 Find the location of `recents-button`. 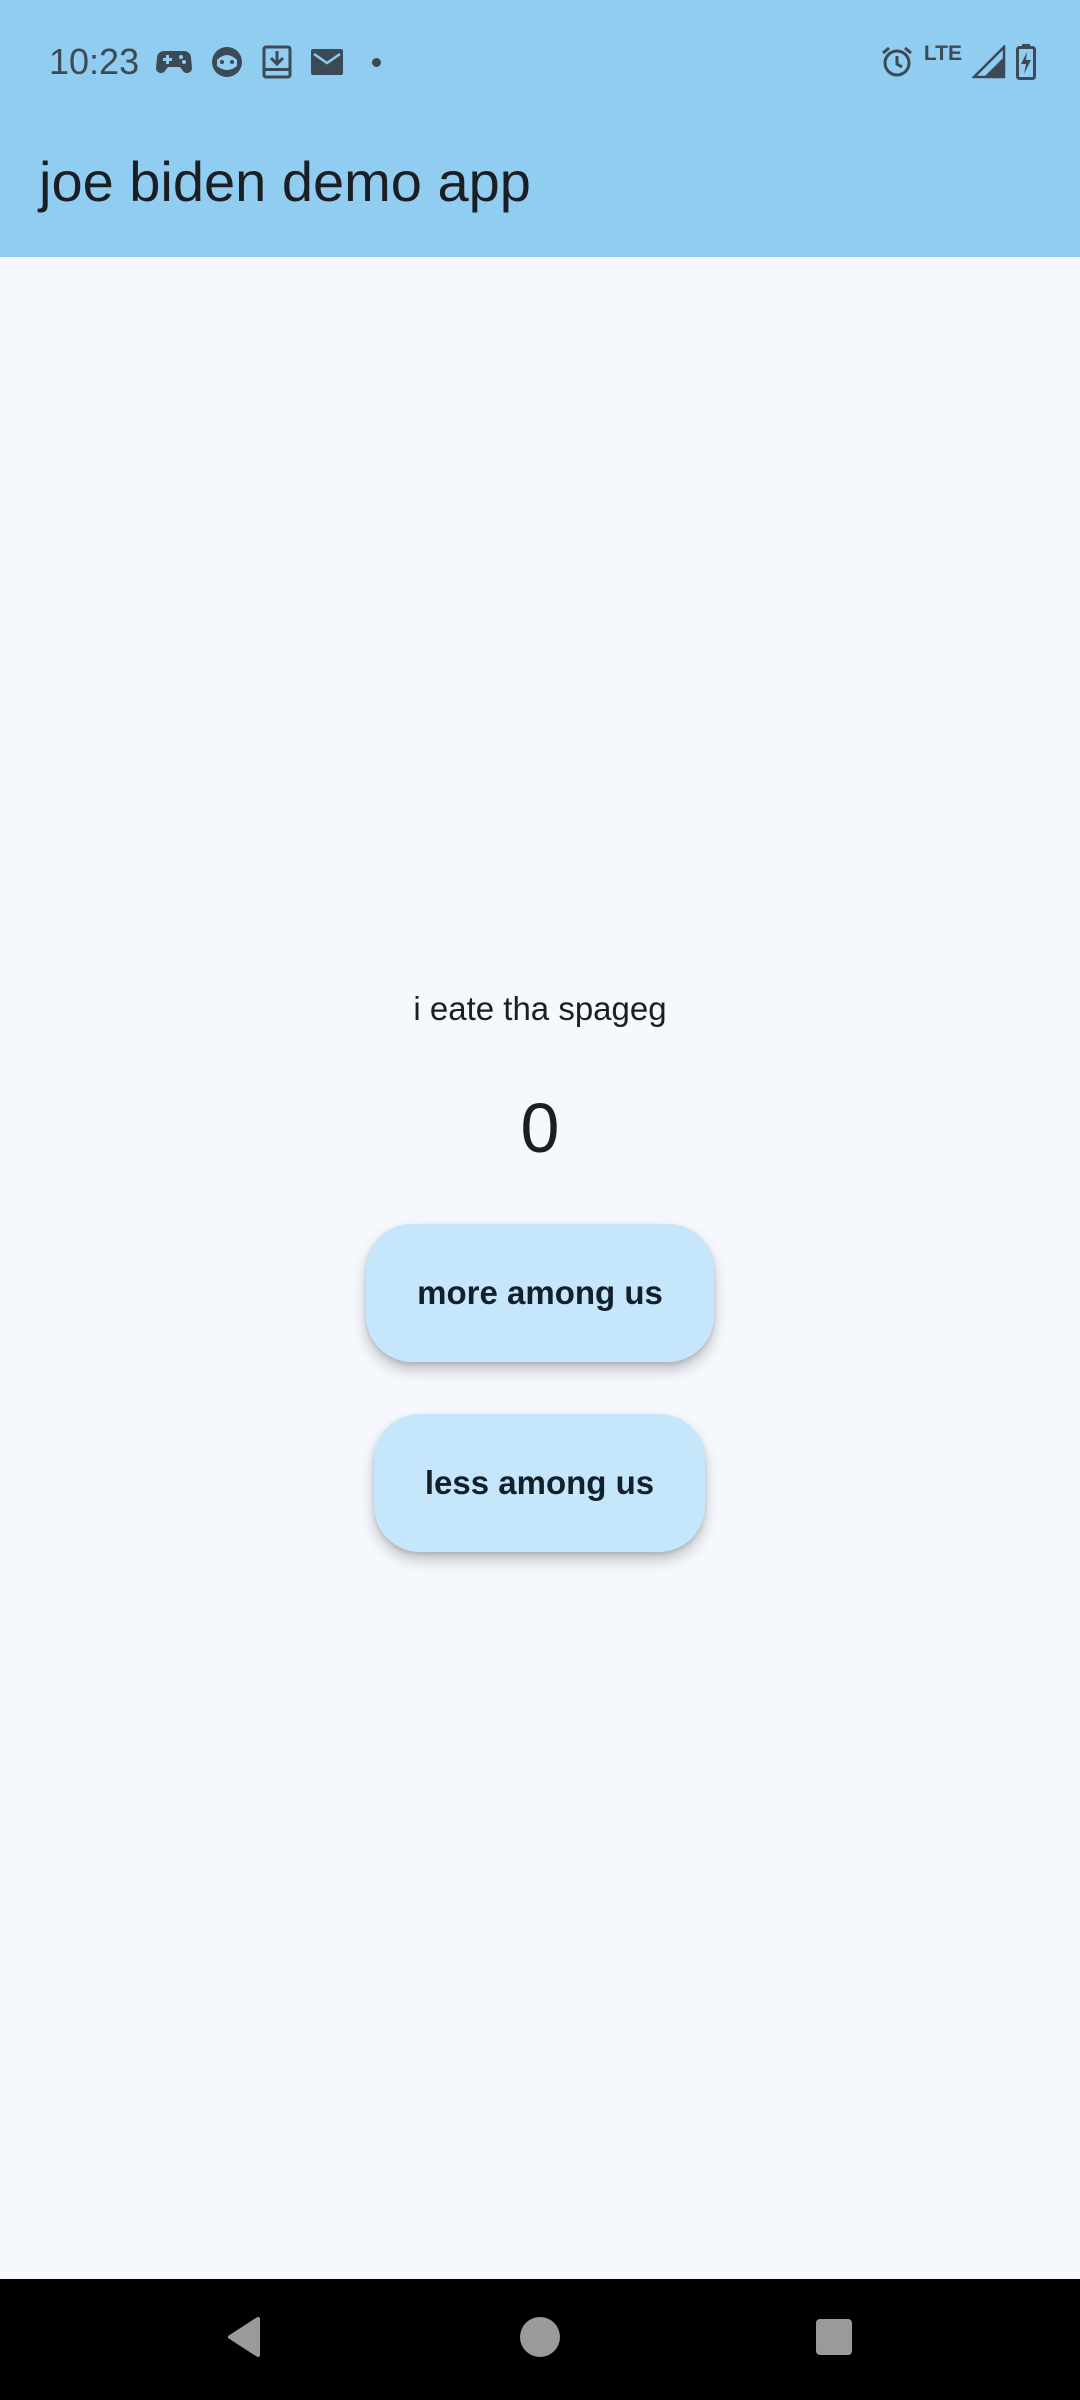

recents-button is located at coordinates (834, 2339).